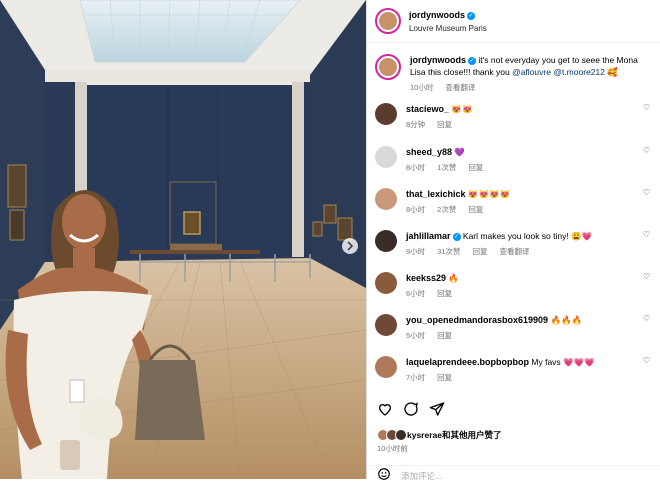  What do you see at coordinates (513, 21) in the screenshot?
I see `post-header: jordynwoods ✓ Louvre Museum Paris` at bounding box center [513, 21].